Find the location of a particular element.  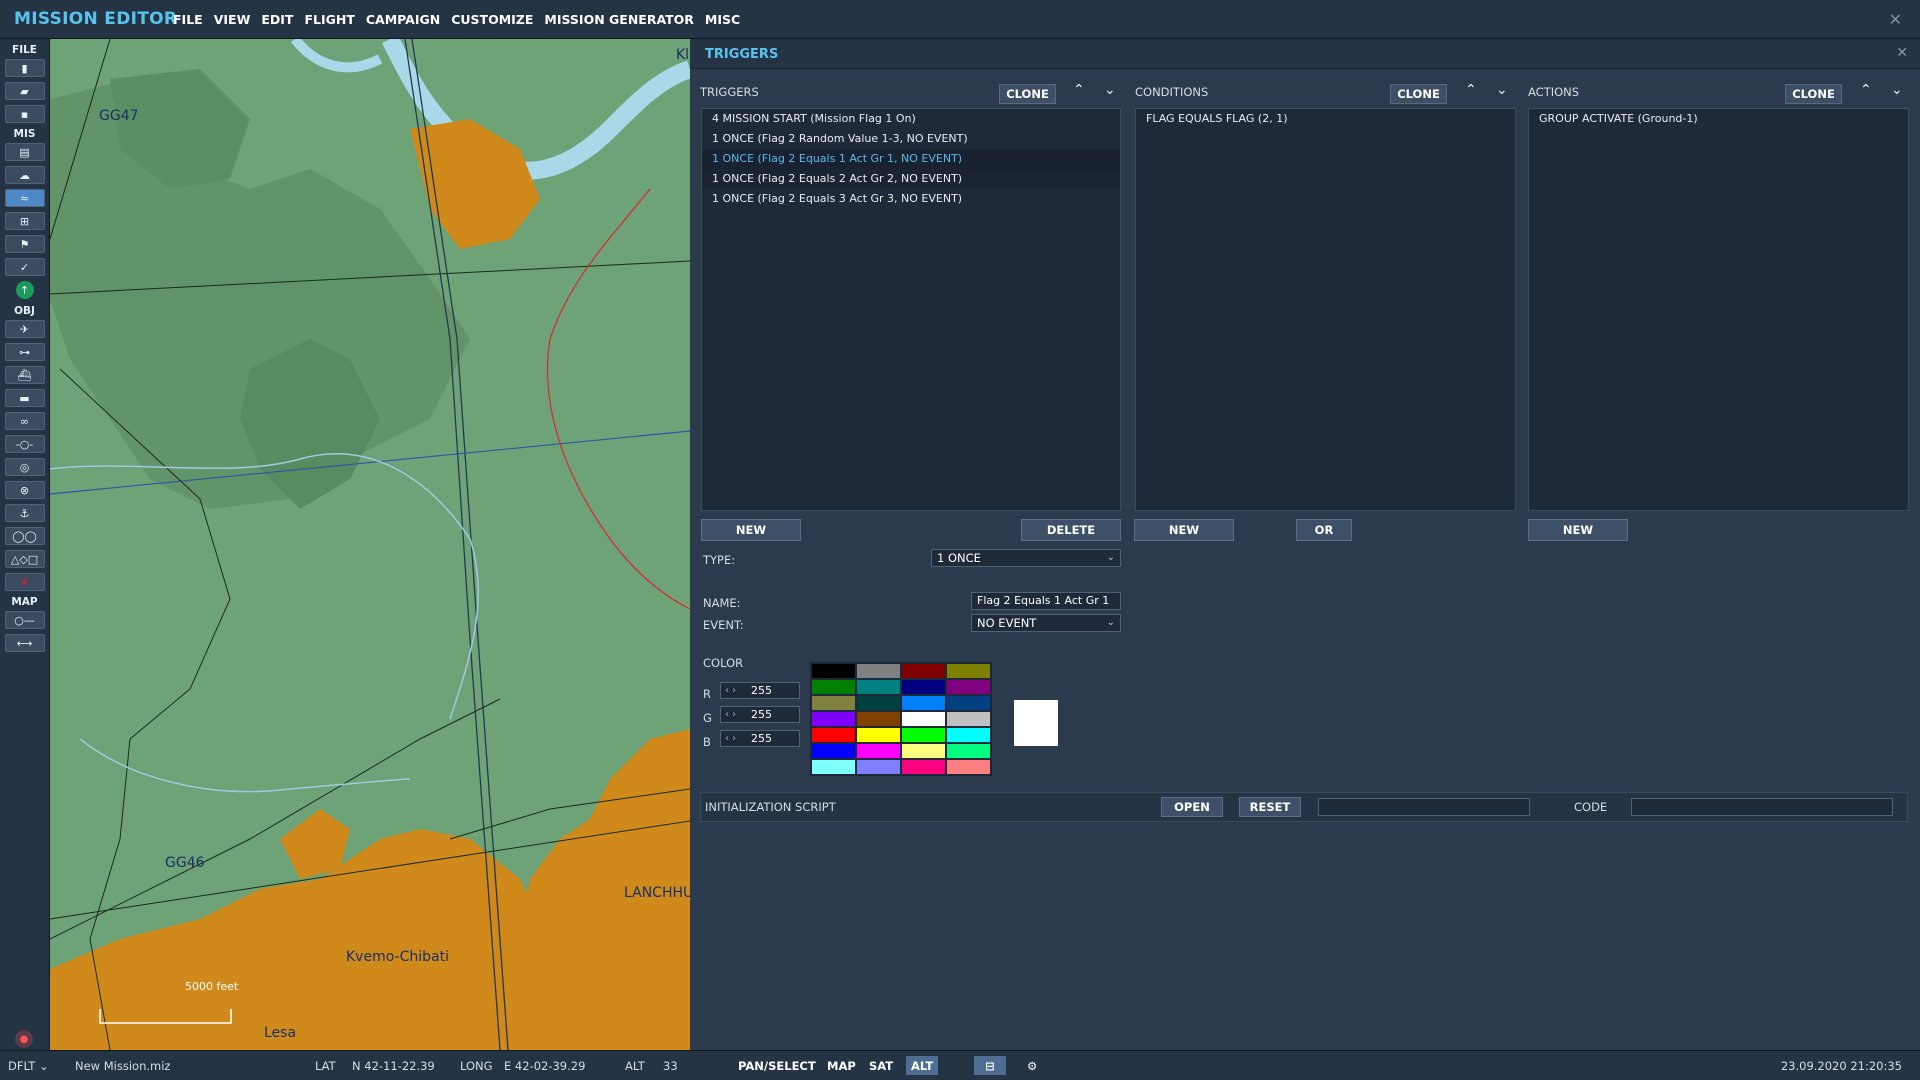

alt-mode-button: ALT is located at coordinates (922, 1065).